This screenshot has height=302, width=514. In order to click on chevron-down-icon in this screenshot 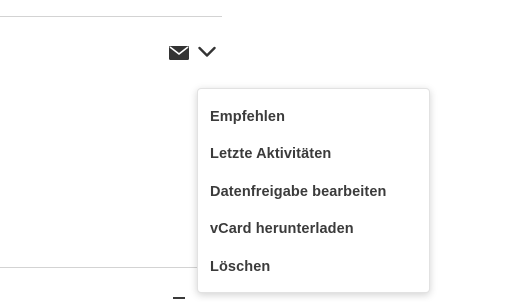, I will do `click(207, 54)`.